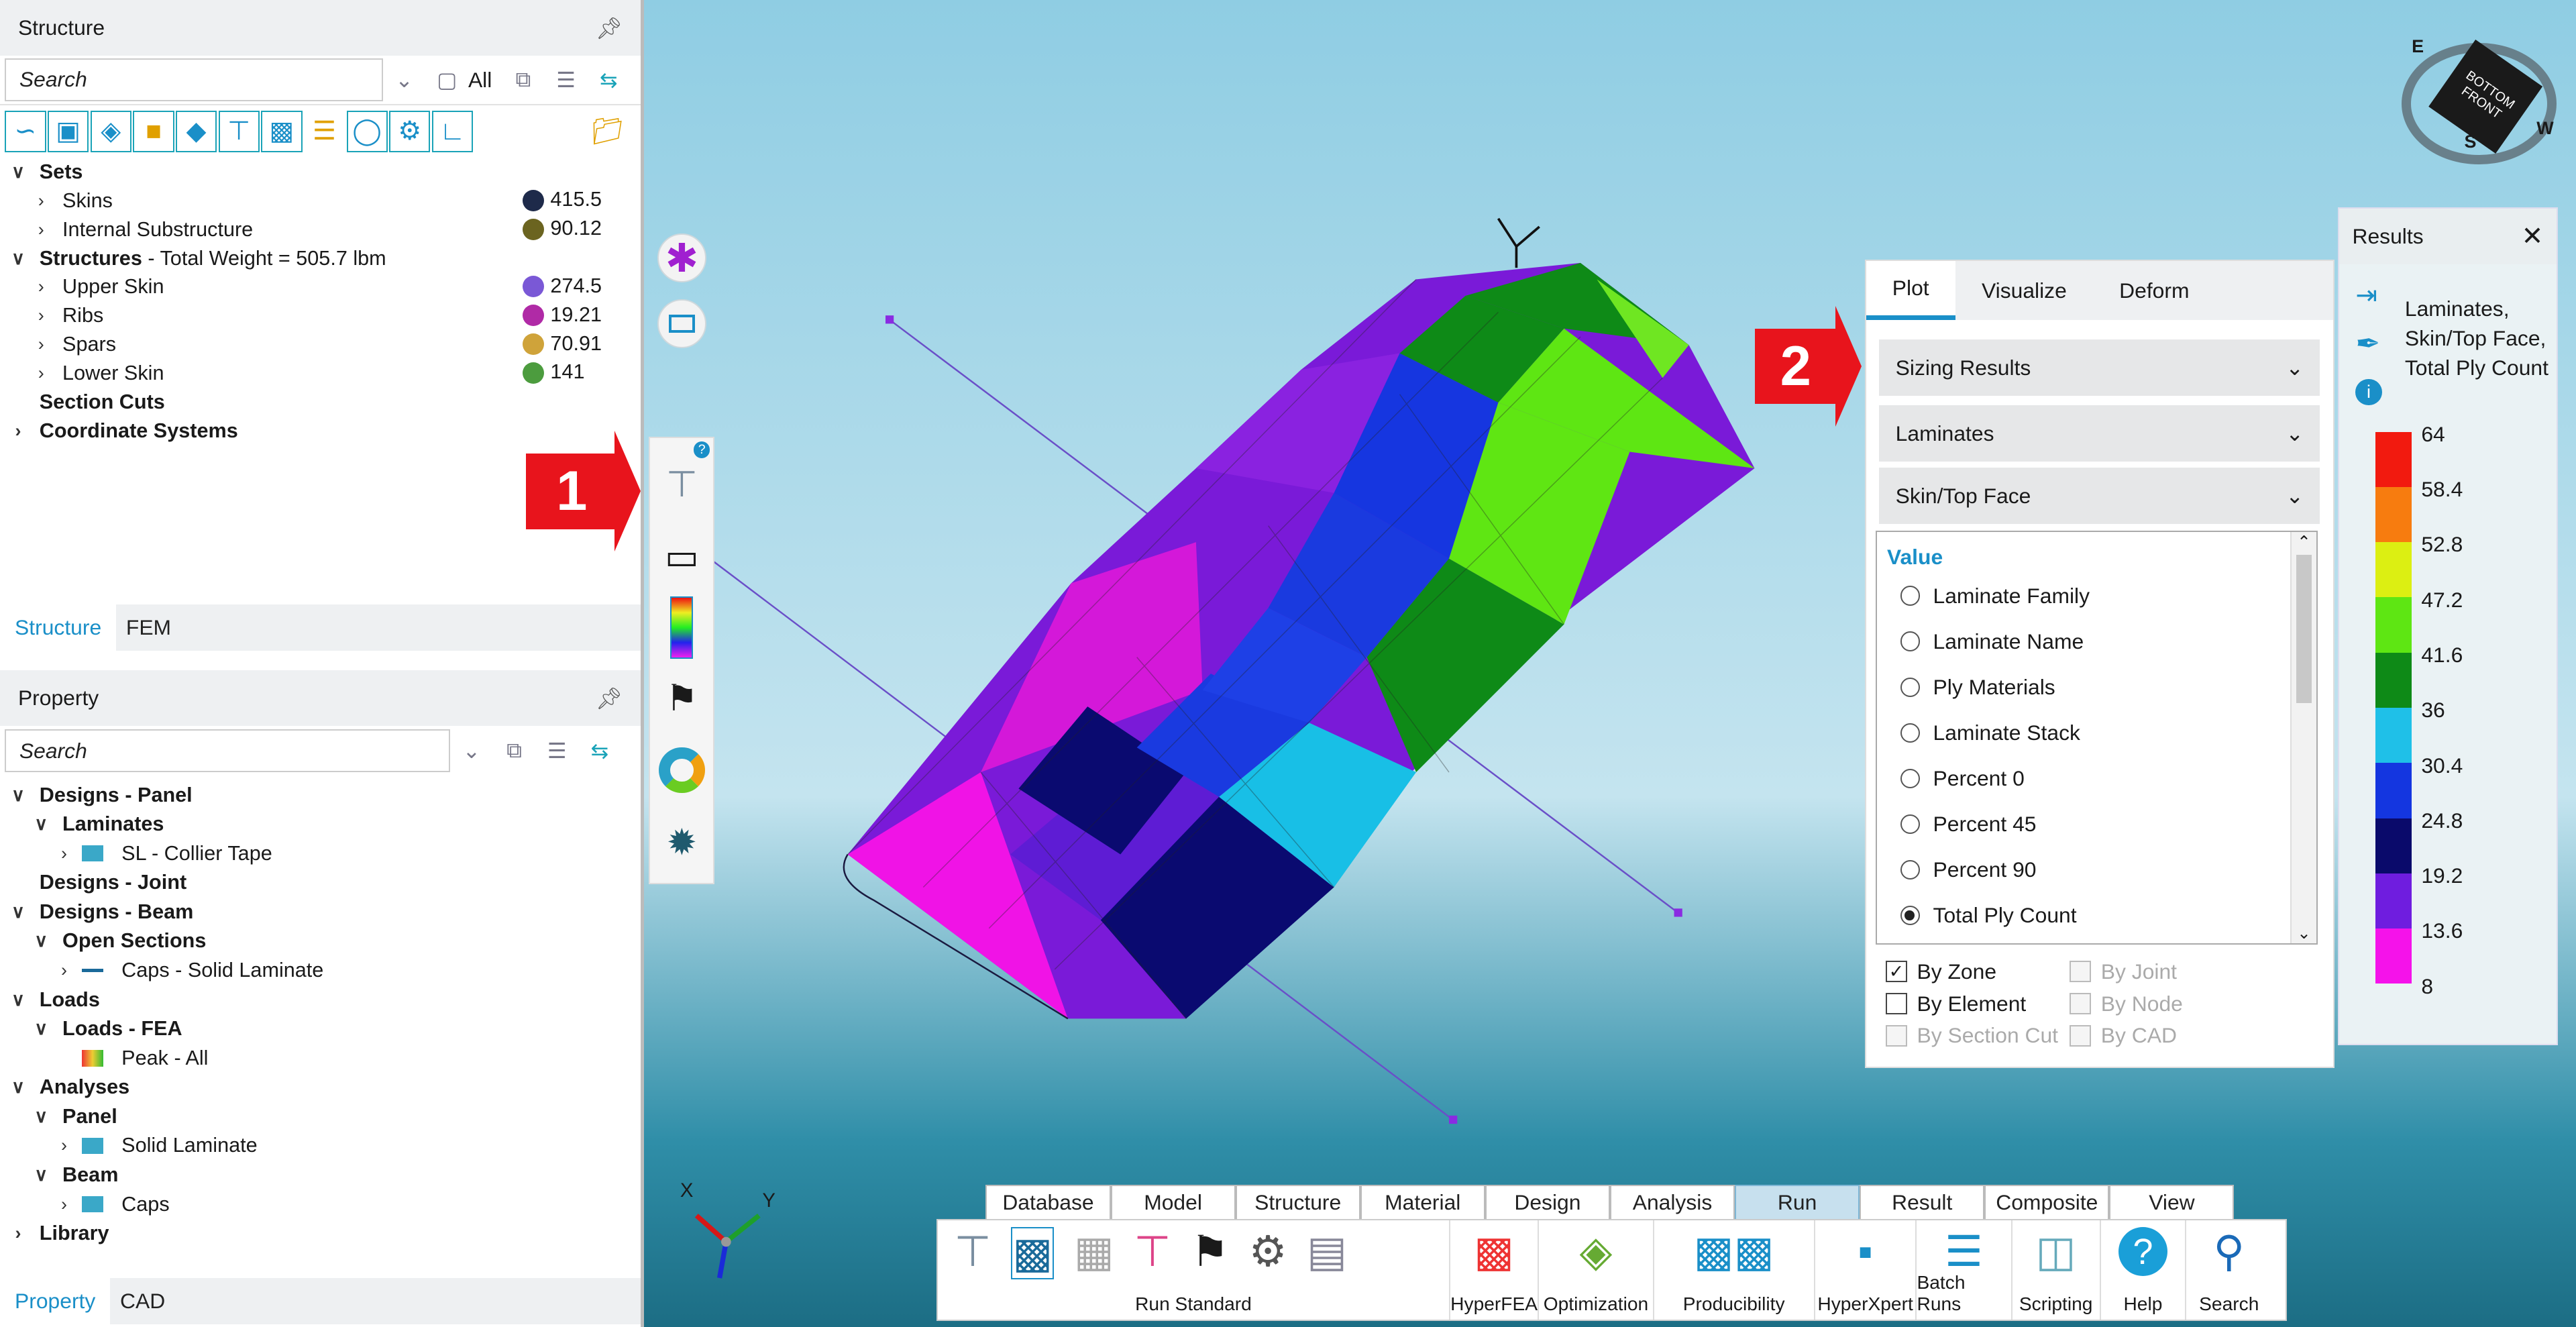  I want to click on hyperfea-group: ▩ HyperFEA, so click(1495, 1270).